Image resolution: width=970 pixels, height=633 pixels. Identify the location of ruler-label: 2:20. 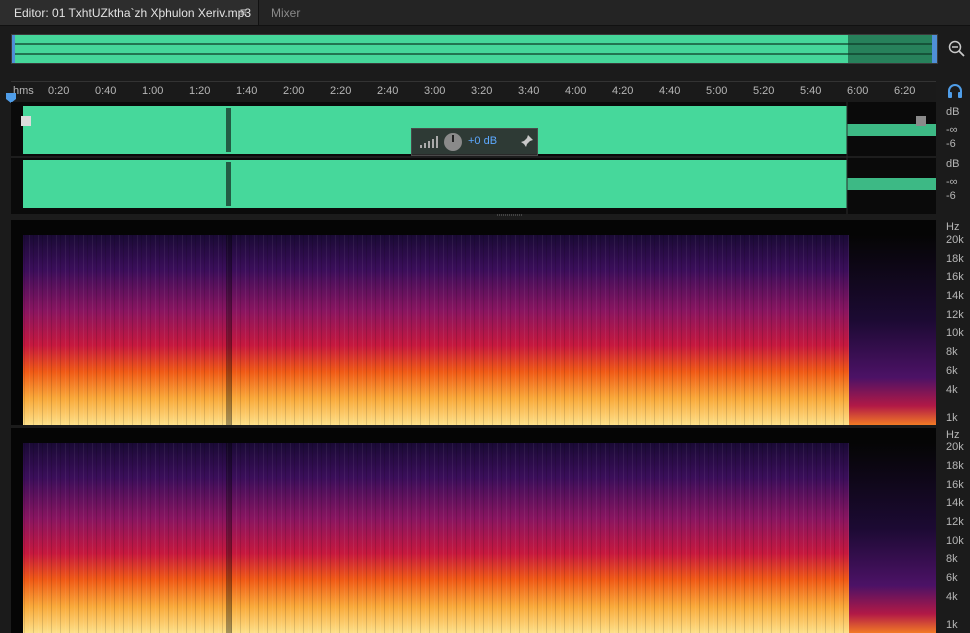
(341, 91).